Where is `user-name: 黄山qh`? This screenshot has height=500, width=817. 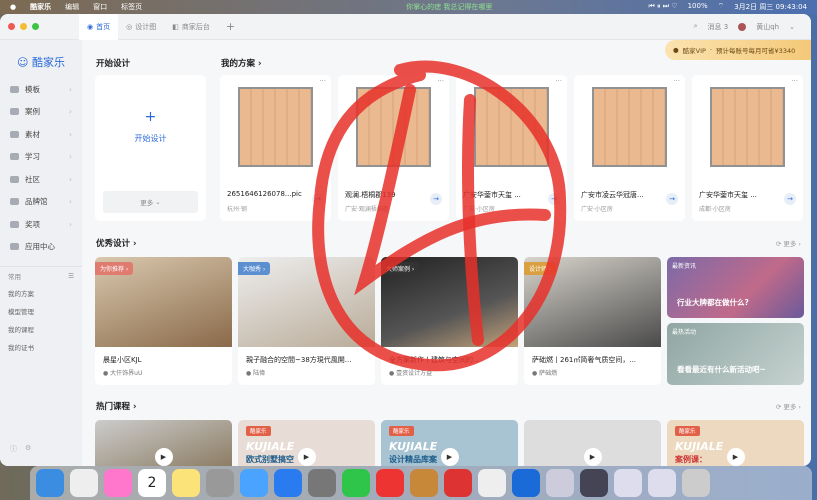 user-name: 黄山qh is located at coordinates (767, 27).